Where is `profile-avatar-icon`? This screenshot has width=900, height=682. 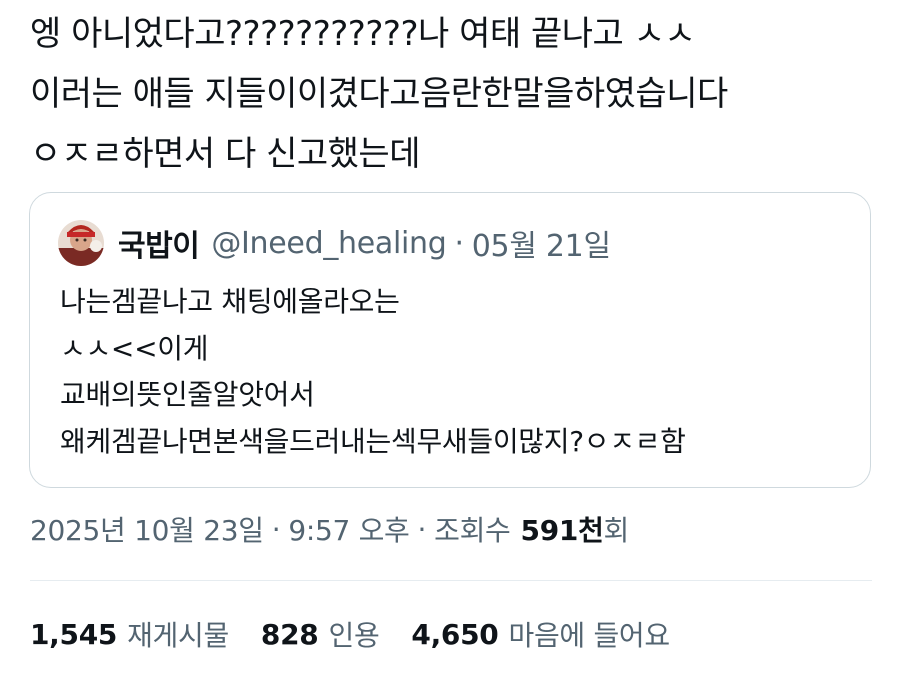 profile-avatar-icon is located at coordinates (81, 243).